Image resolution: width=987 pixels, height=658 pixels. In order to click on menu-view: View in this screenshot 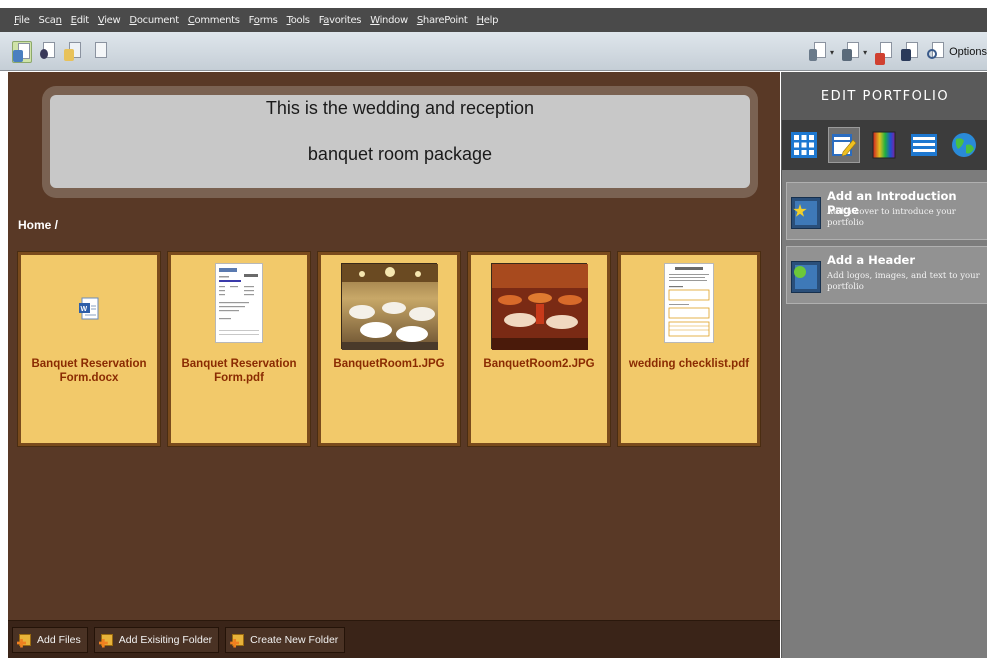, I will do `click(109, 20)`.